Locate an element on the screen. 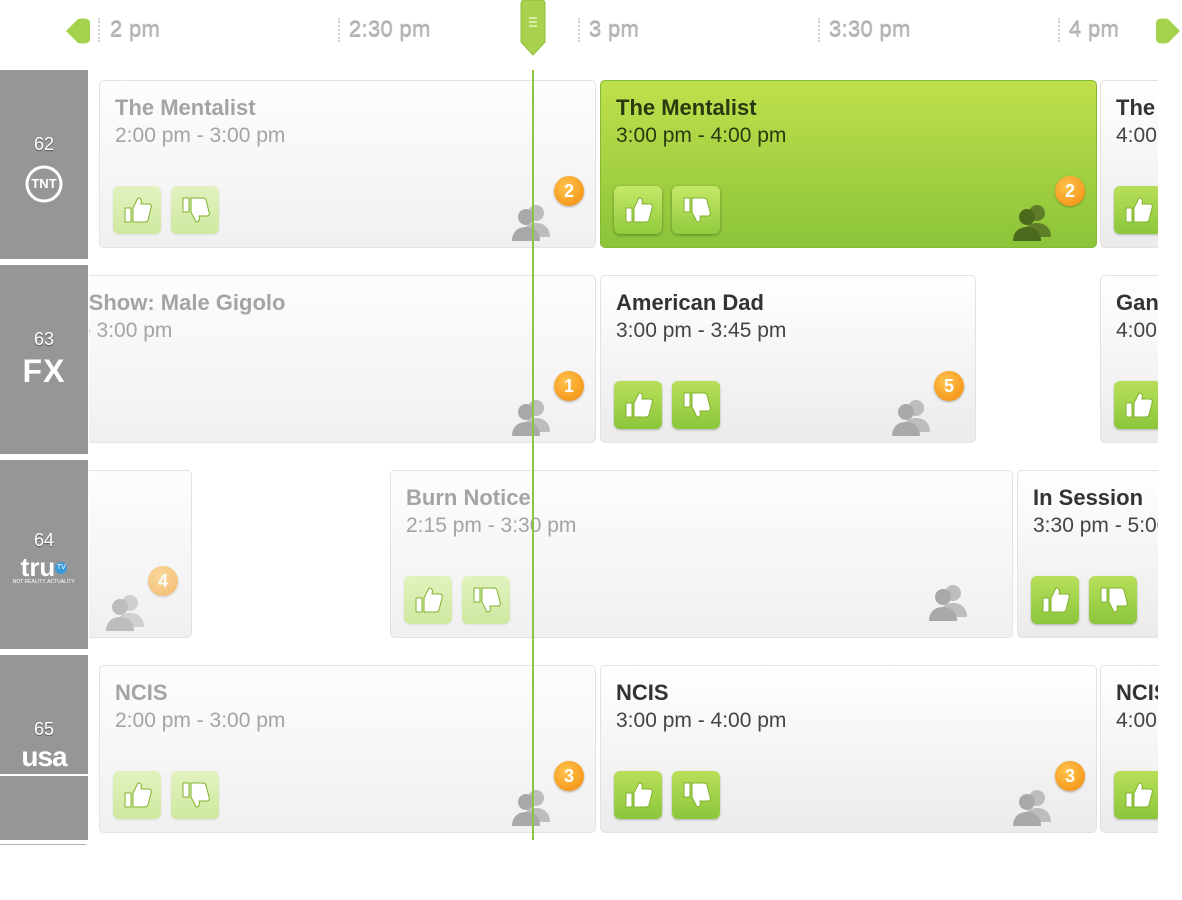 The height and width of the screenshot is (900, 1182). time-tick-4pm: 4 pm is located at coordinates (1094, 29).